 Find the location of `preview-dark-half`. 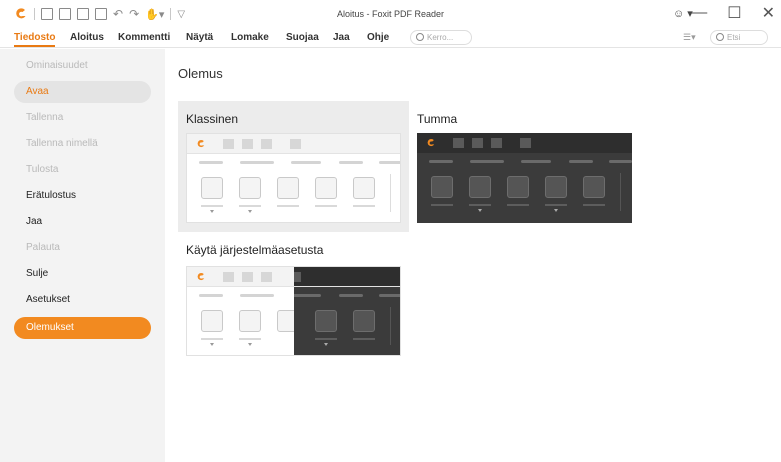

preview-dark-half is located at coordinates (347, 311).